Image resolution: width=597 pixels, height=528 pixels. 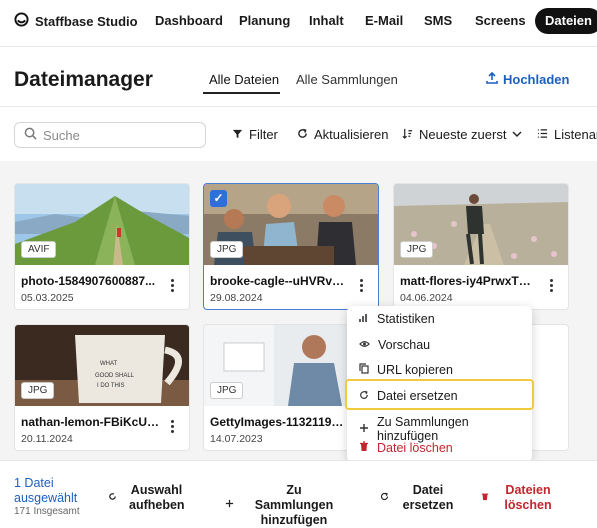 What do you see at coordinates (407, 134) in the screenshot?
I see `sort-icon` at bounding box center [407, 134].